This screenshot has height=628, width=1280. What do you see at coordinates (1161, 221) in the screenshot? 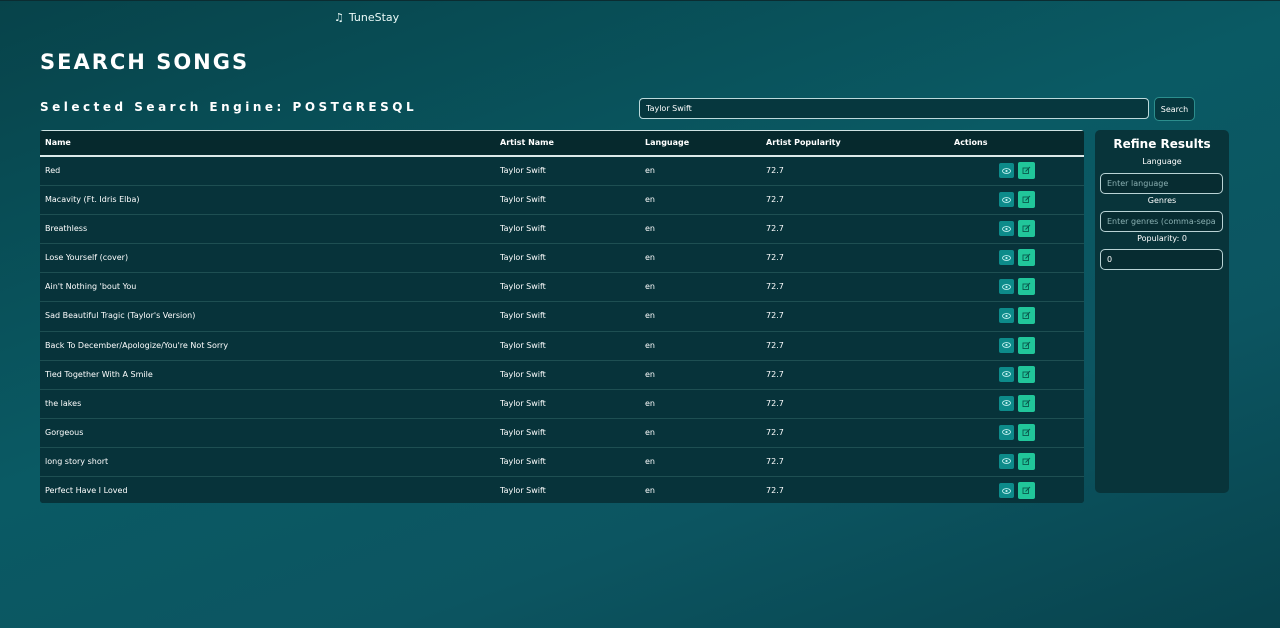
I see `genres-filter-input` at bounding box center [1161, 221].